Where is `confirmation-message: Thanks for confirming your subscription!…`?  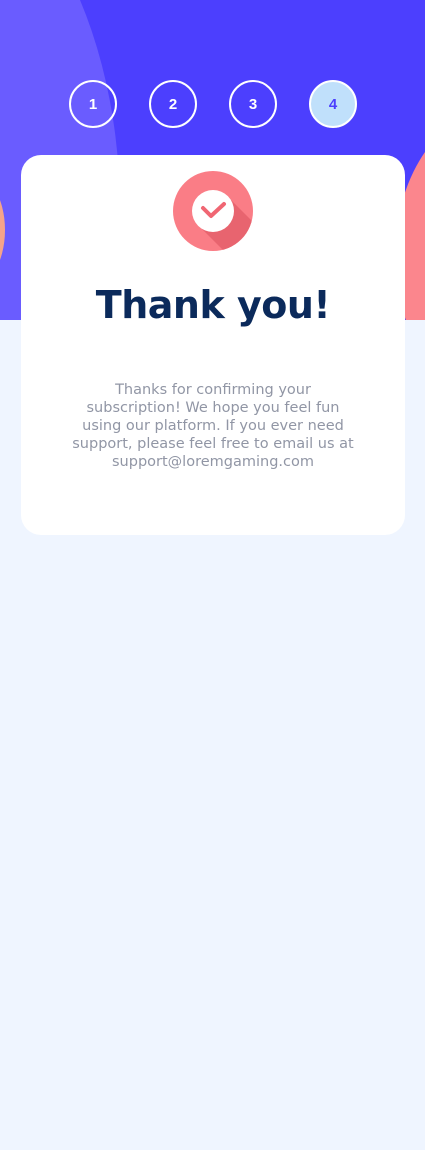 confirmation-message: Thanks for confirming your subscription!… is located at coordinates (213, 426).